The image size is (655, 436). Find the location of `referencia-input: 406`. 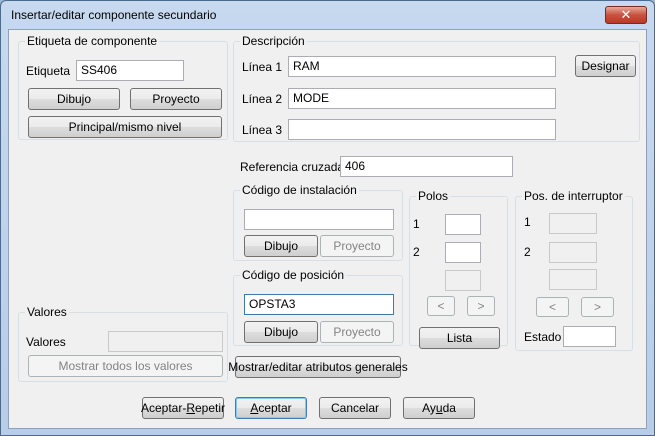

referencia-input: 406 is located at coordinates (426, 166).